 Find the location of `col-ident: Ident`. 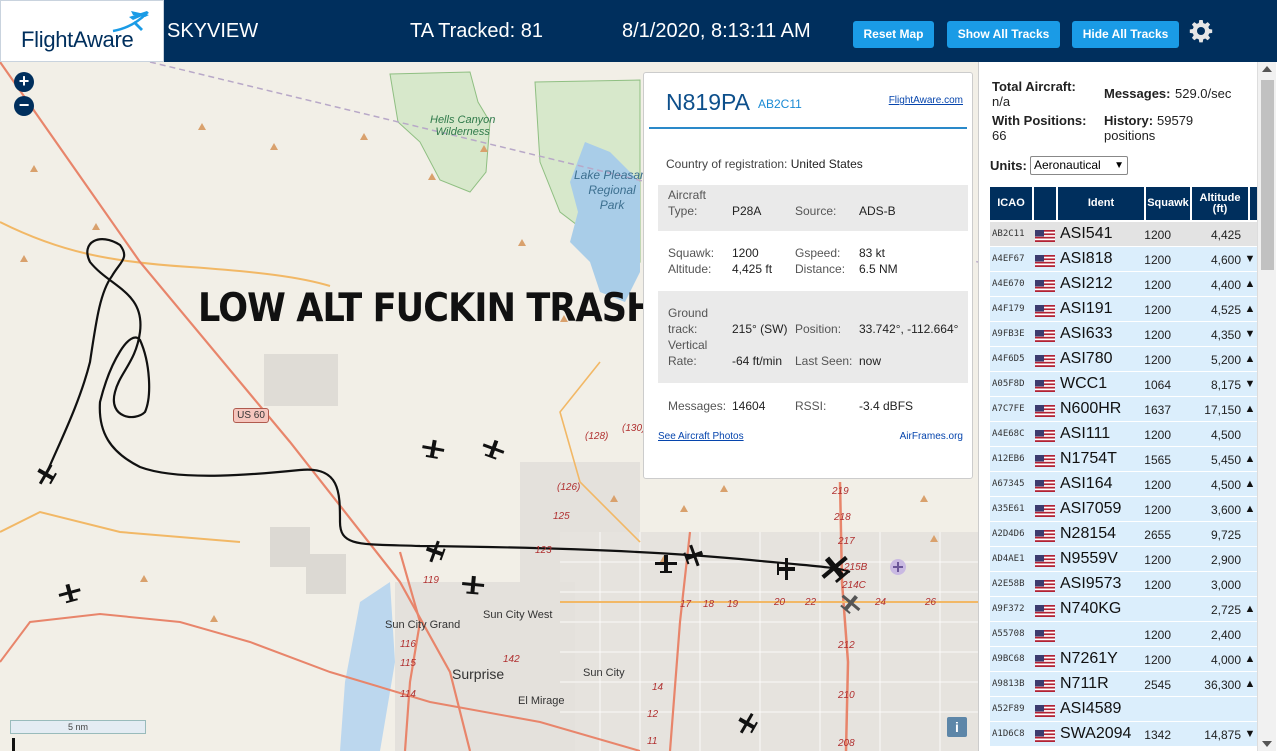

col-ident: Ident is located at coordinates (1101, 203).